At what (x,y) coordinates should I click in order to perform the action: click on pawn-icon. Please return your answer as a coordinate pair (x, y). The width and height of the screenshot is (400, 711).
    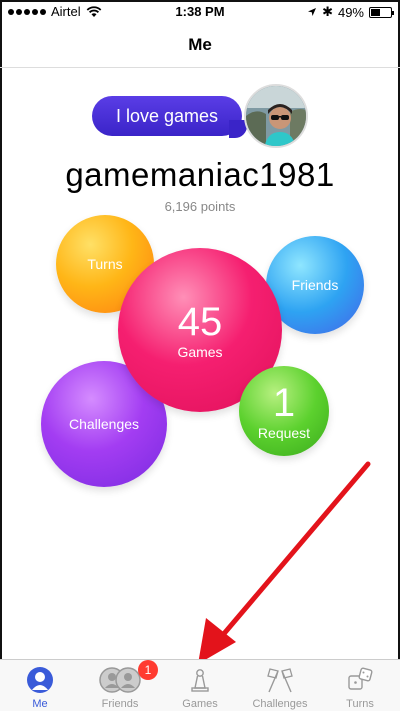
    Looking at the image, I should click on (200, 680).